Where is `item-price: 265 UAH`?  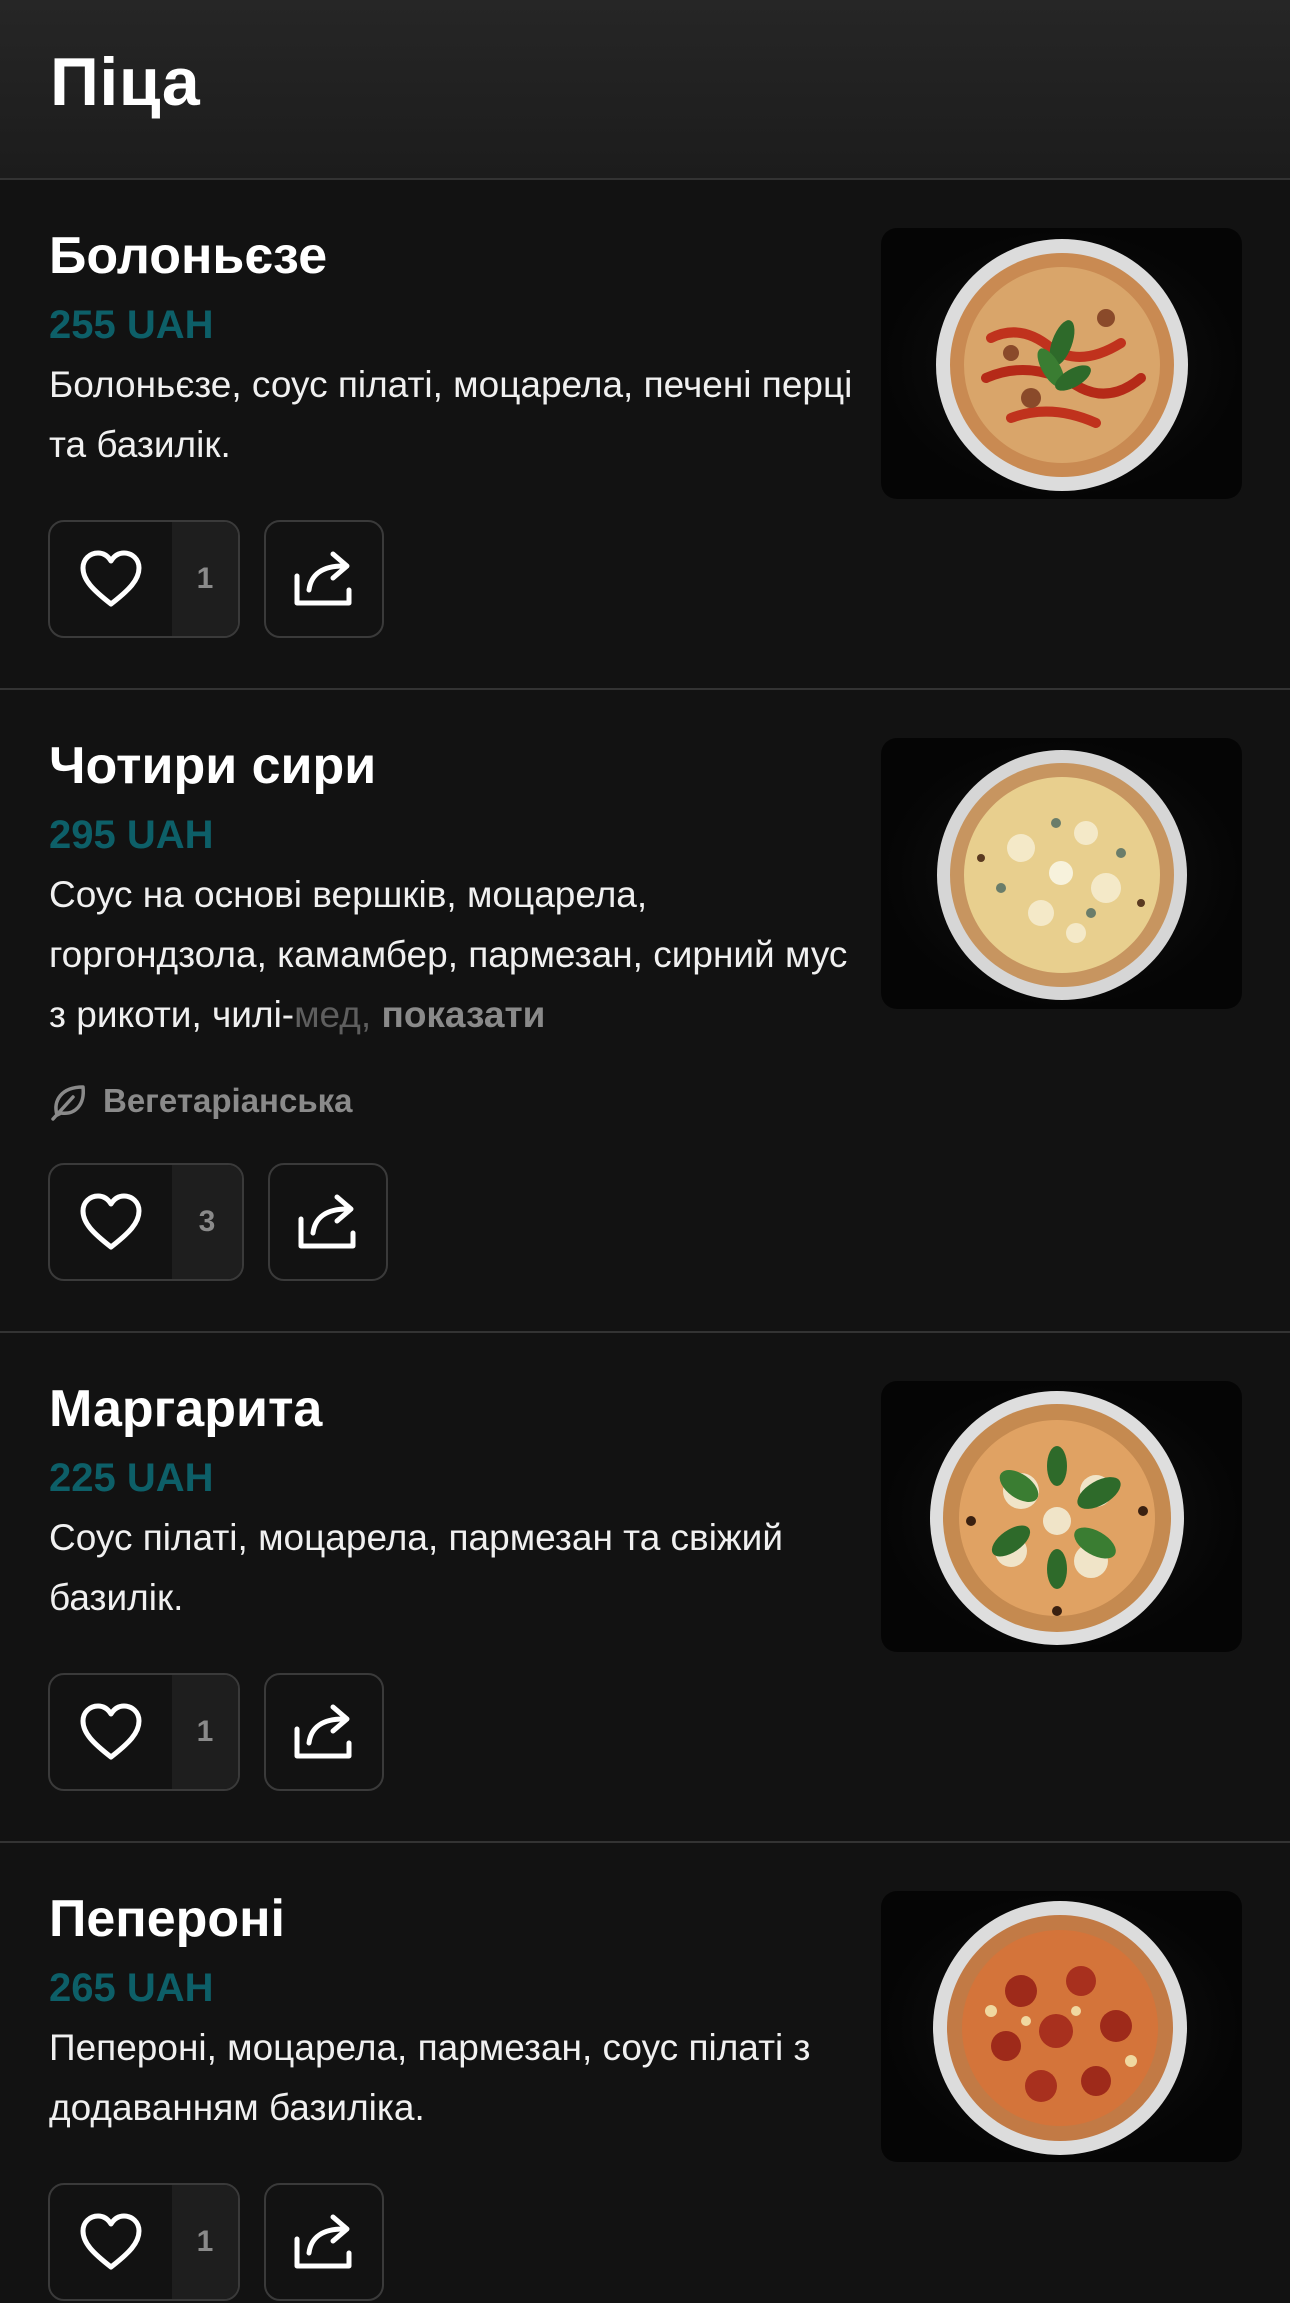 item-price: 265 UAH is located at coordinates (131, 1988).